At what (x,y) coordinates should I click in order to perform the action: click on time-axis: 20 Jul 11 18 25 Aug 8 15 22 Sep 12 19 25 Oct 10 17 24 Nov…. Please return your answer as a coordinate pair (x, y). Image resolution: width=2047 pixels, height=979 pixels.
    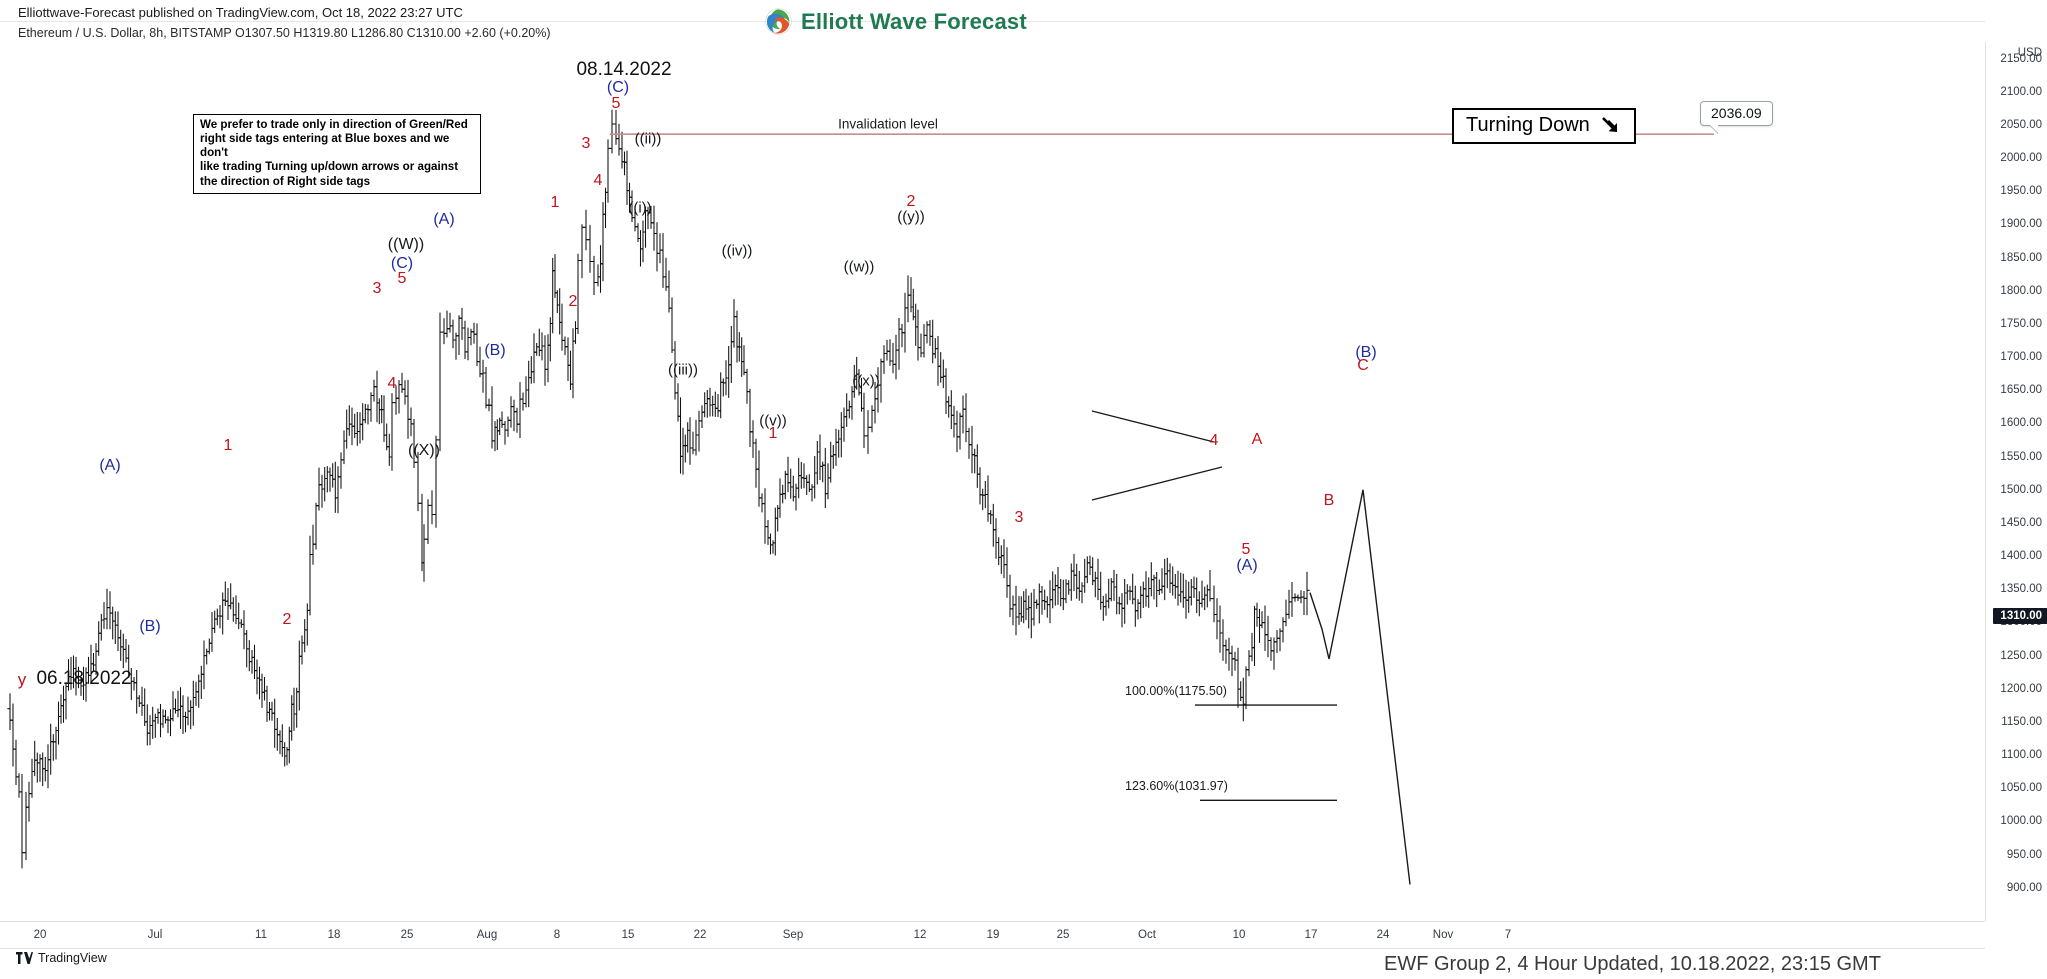
    Looking at the image, I should click on (992, 935).